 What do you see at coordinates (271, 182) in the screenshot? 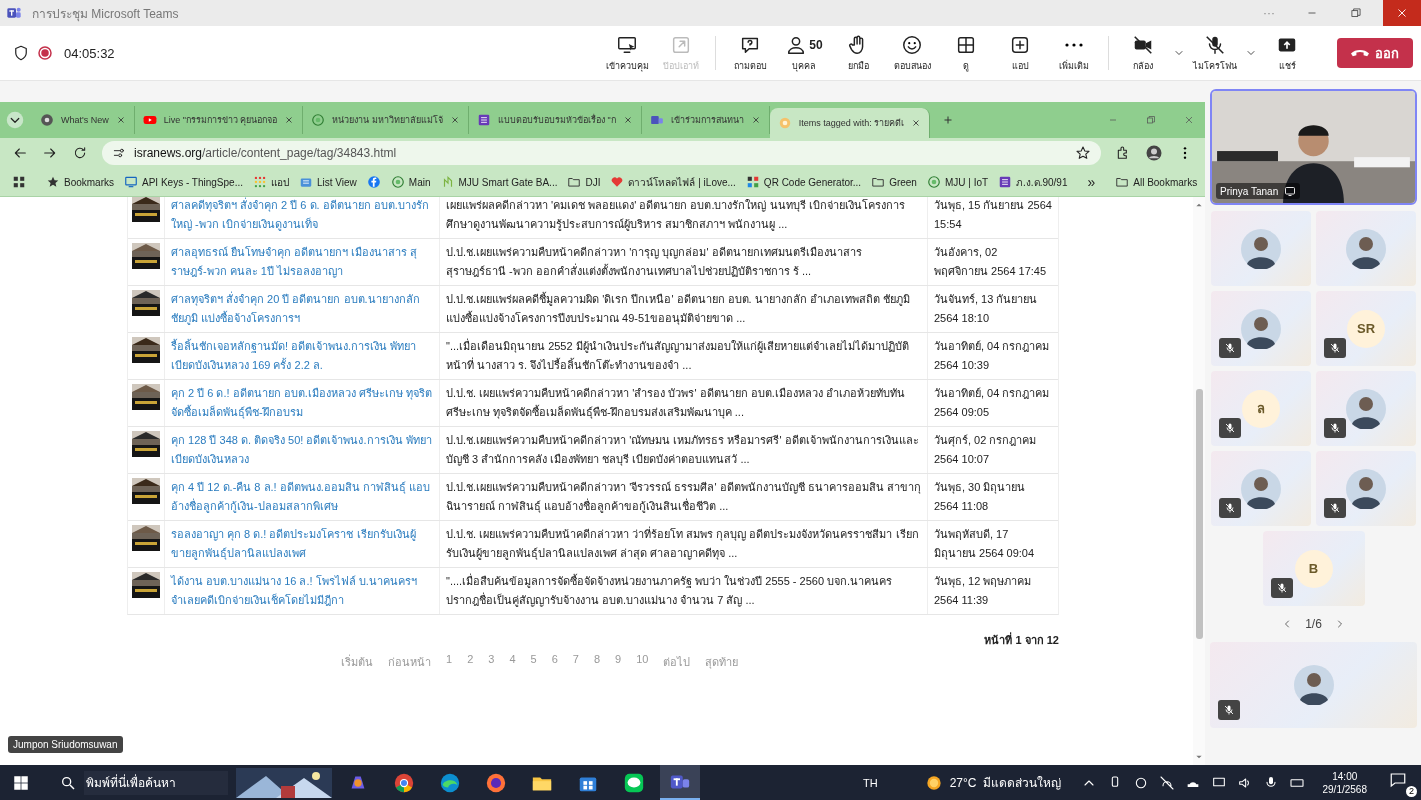
I see `bookmark: แอป` at bounding box center [271, 182].